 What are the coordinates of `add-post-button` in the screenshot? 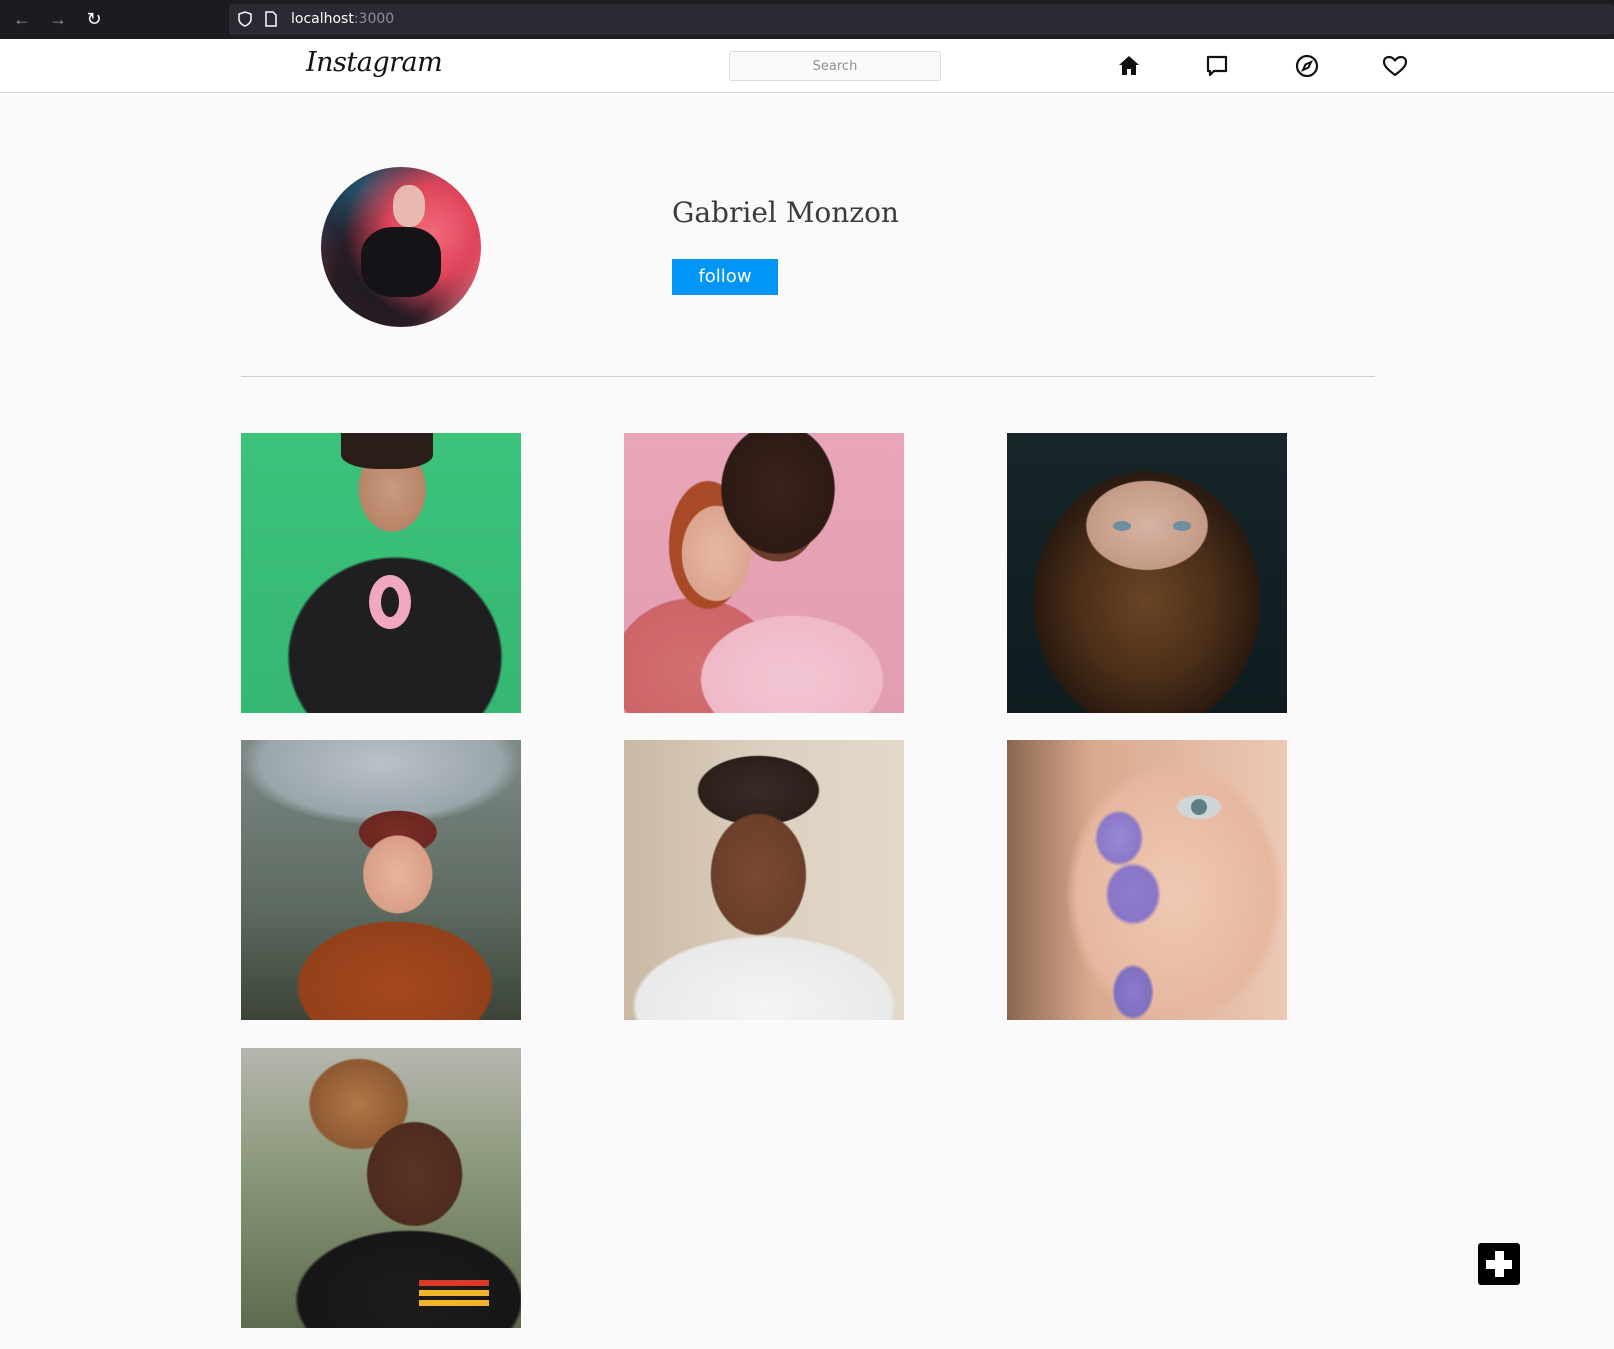 It's located at (1499, 1264).